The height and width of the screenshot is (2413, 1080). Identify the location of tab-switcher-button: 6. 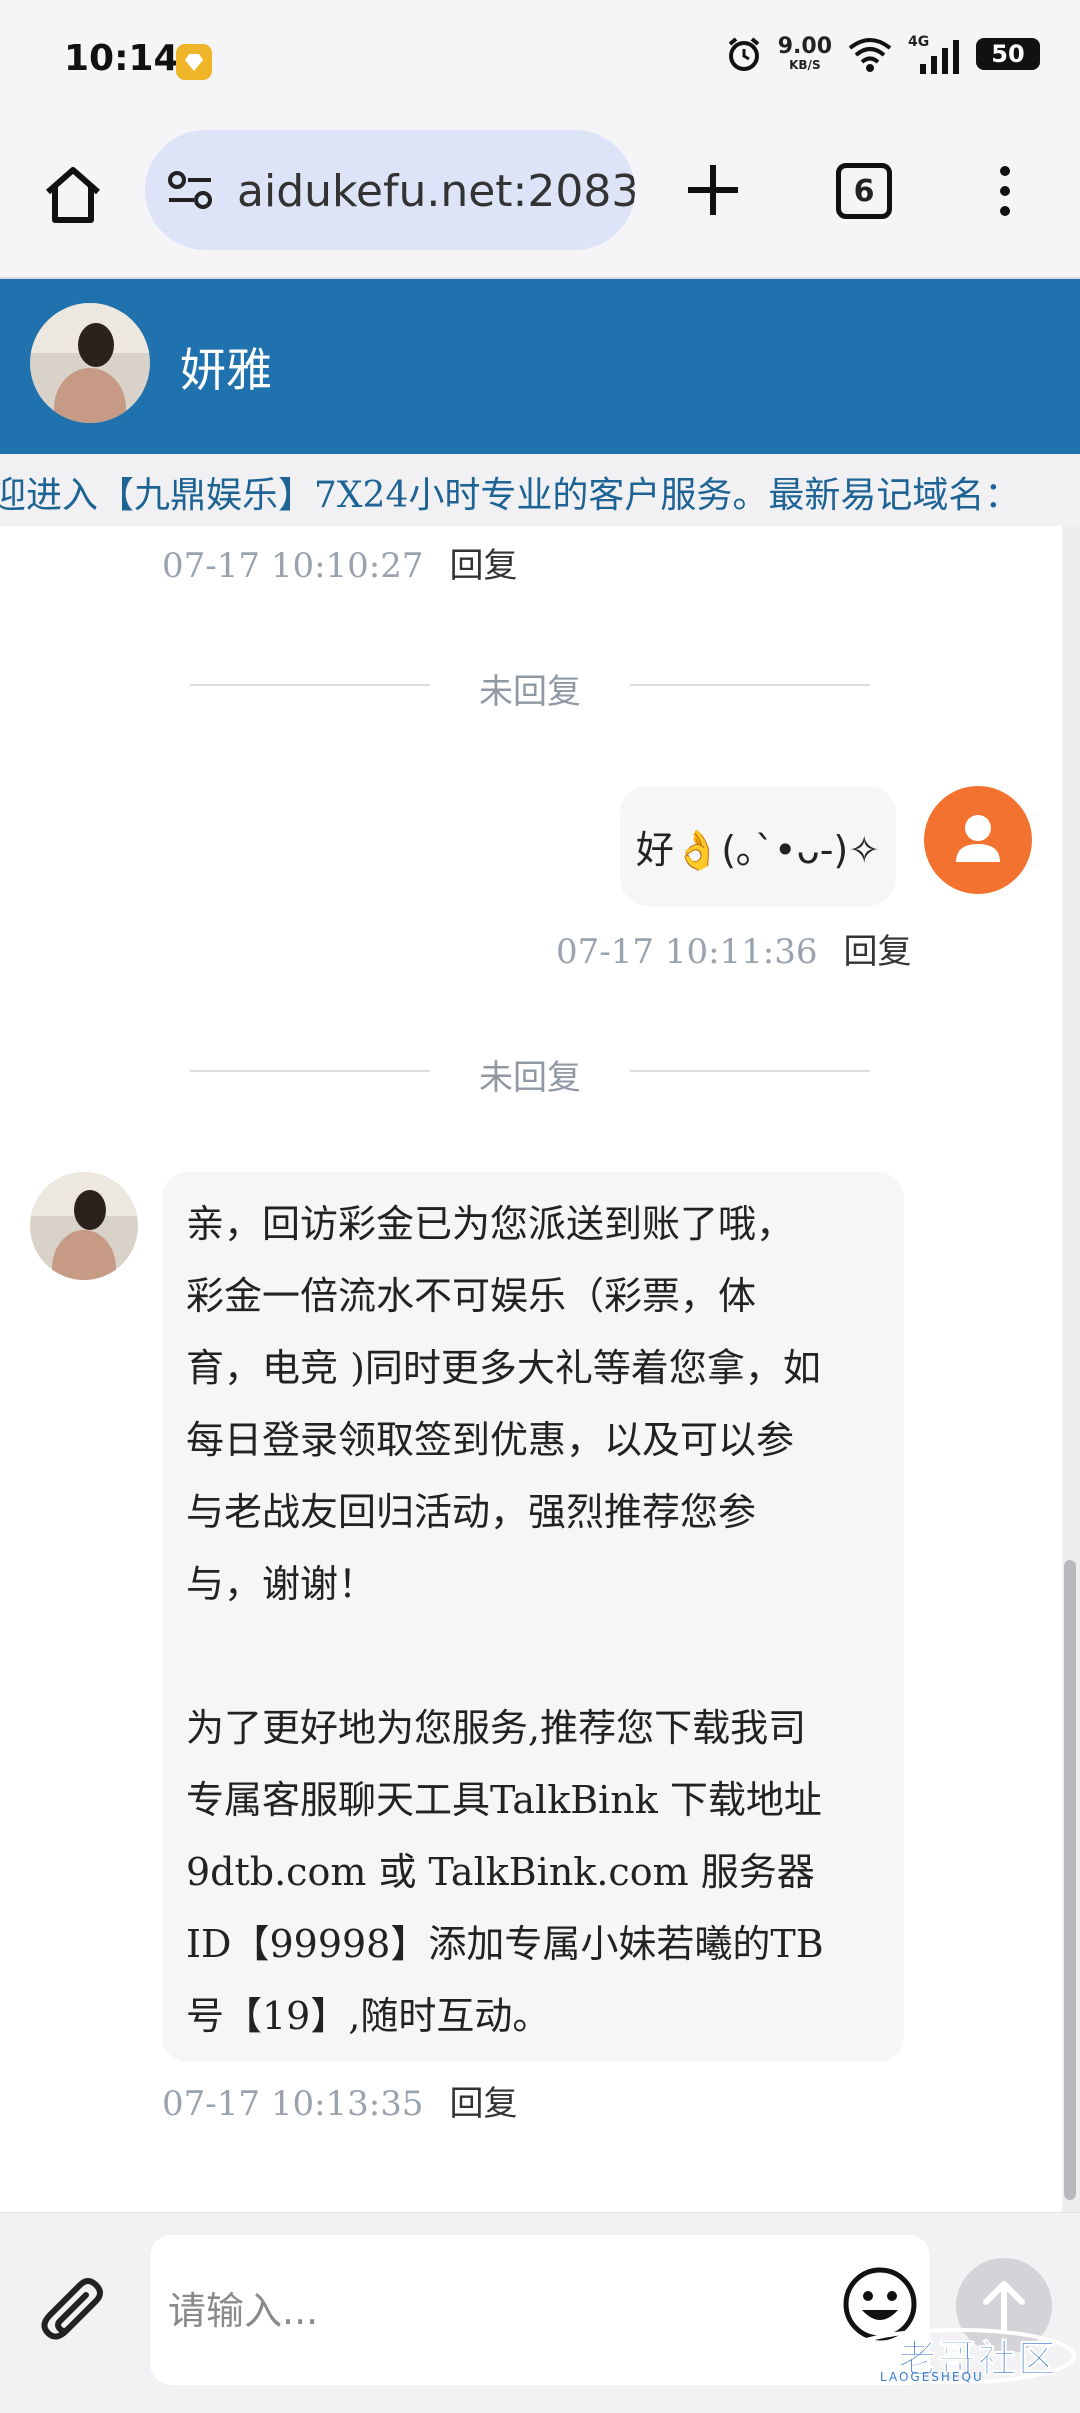
(864, 191).